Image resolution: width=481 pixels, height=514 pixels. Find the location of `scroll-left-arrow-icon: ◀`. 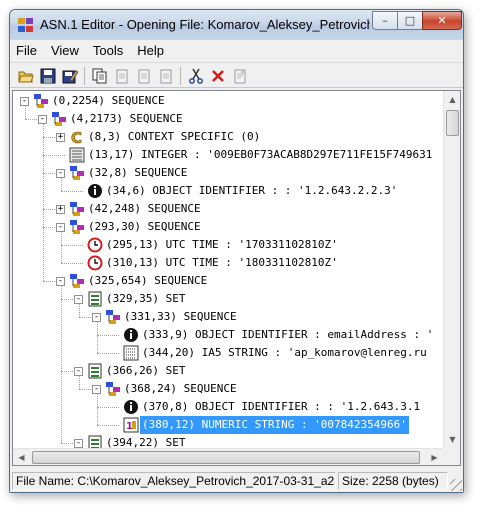

scroll-left-arrow-icon: ◀ is located at coordinates (21, 457).